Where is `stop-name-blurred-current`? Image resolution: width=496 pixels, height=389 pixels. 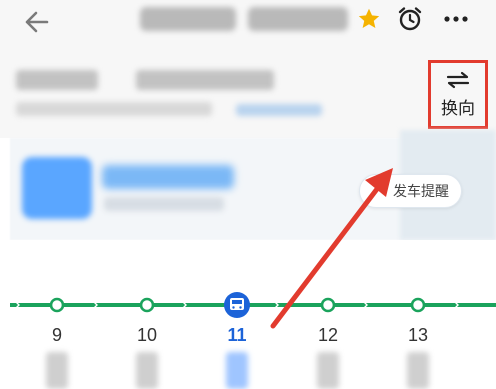 stop-name-blurred-current is located at coordinates (237, 370).